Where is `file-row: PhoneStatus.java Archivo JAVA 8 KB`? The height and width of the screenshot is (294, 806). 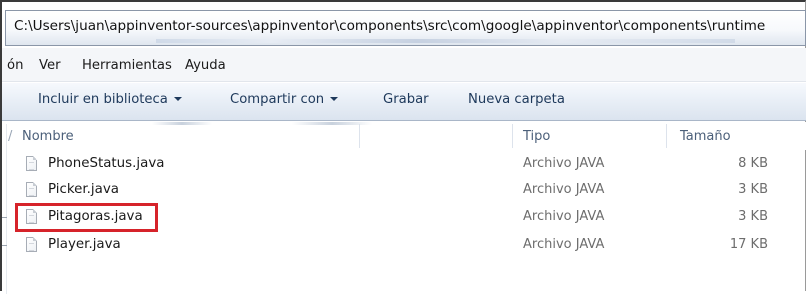
file-row: PhoneStatus.java Archivo JAVA 8 KB is located at coordinates (404, 164).